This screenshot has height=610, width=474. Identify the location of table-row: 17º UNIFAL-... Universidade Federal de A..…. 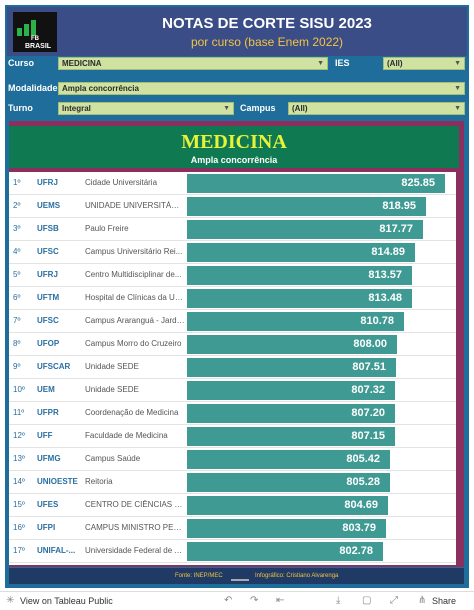
(232, 551).